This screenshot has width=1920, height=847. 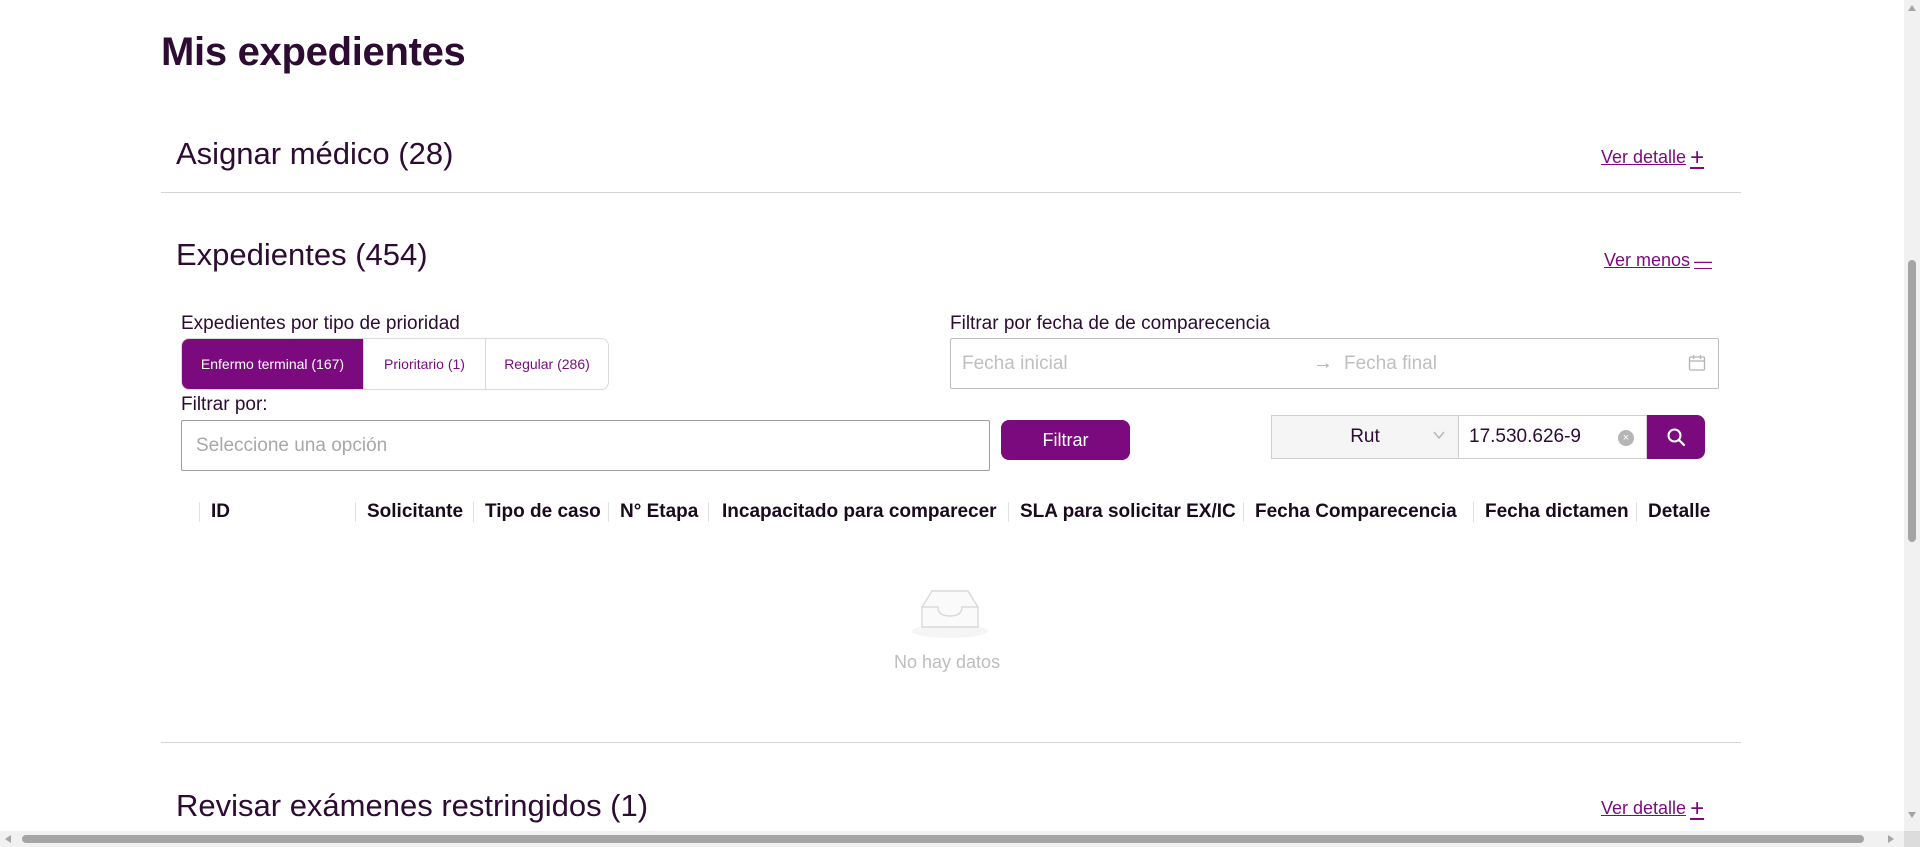 I want to click on priority-option-prioritario: Prioritario (1), so click(x=425, y=364).